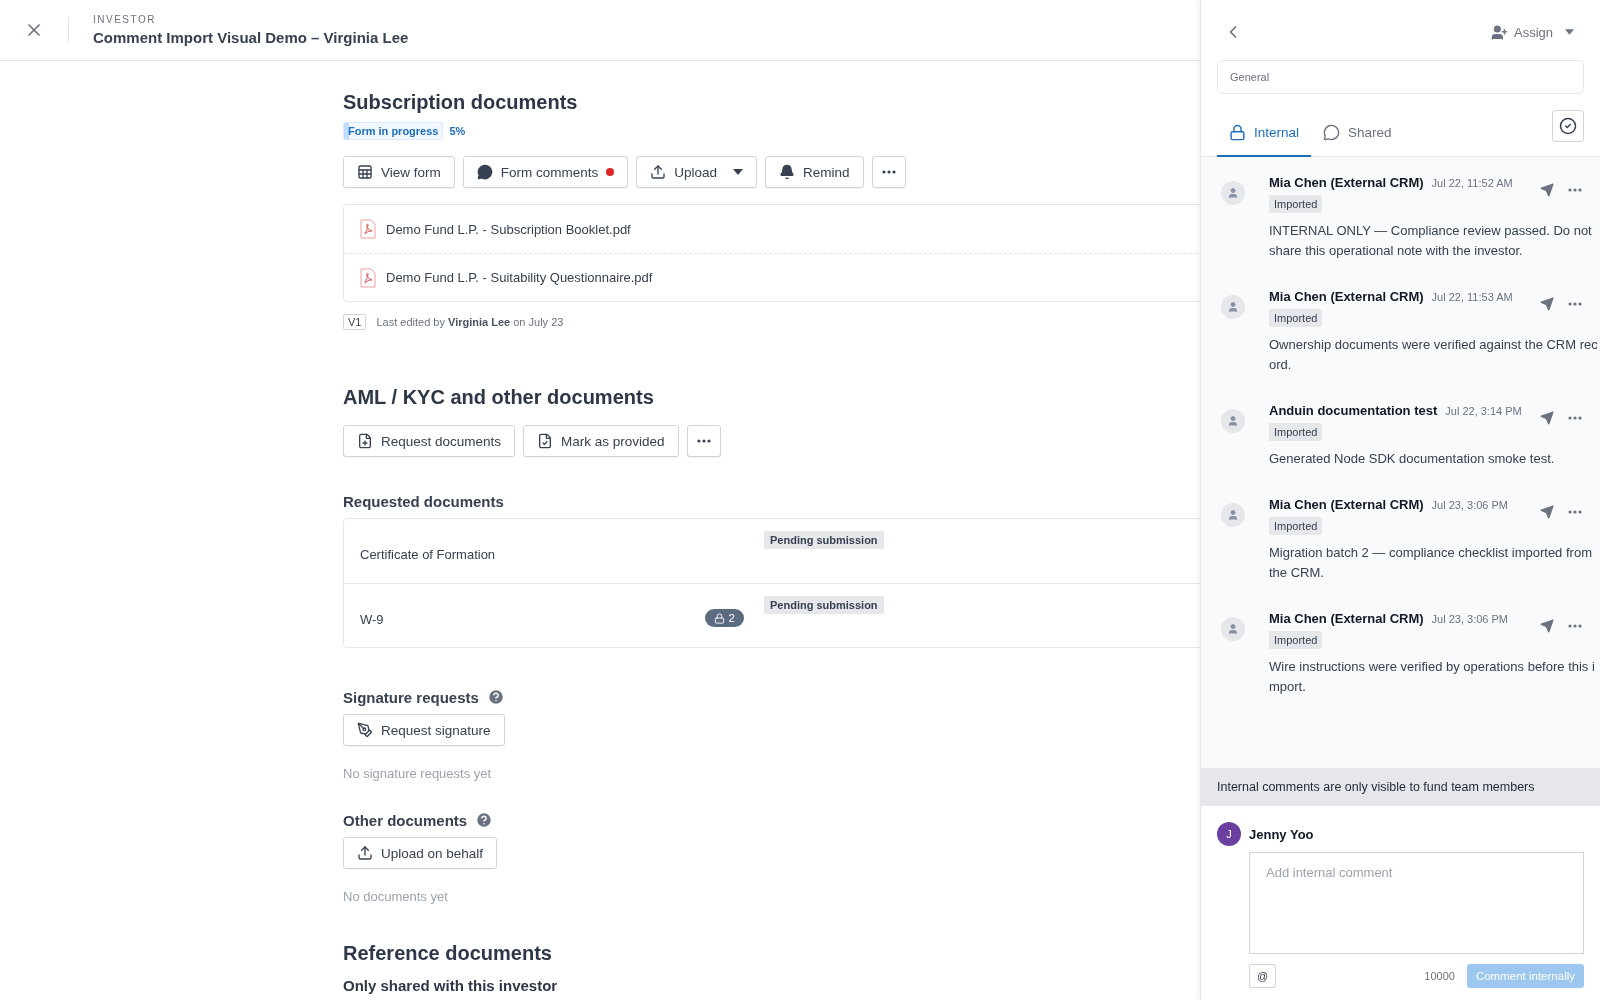 This screenshot has height=1000, width=1600. Describe the element at coordinates (448, 953) in the screenshot. I see `section-title: Reference documents` at that location.